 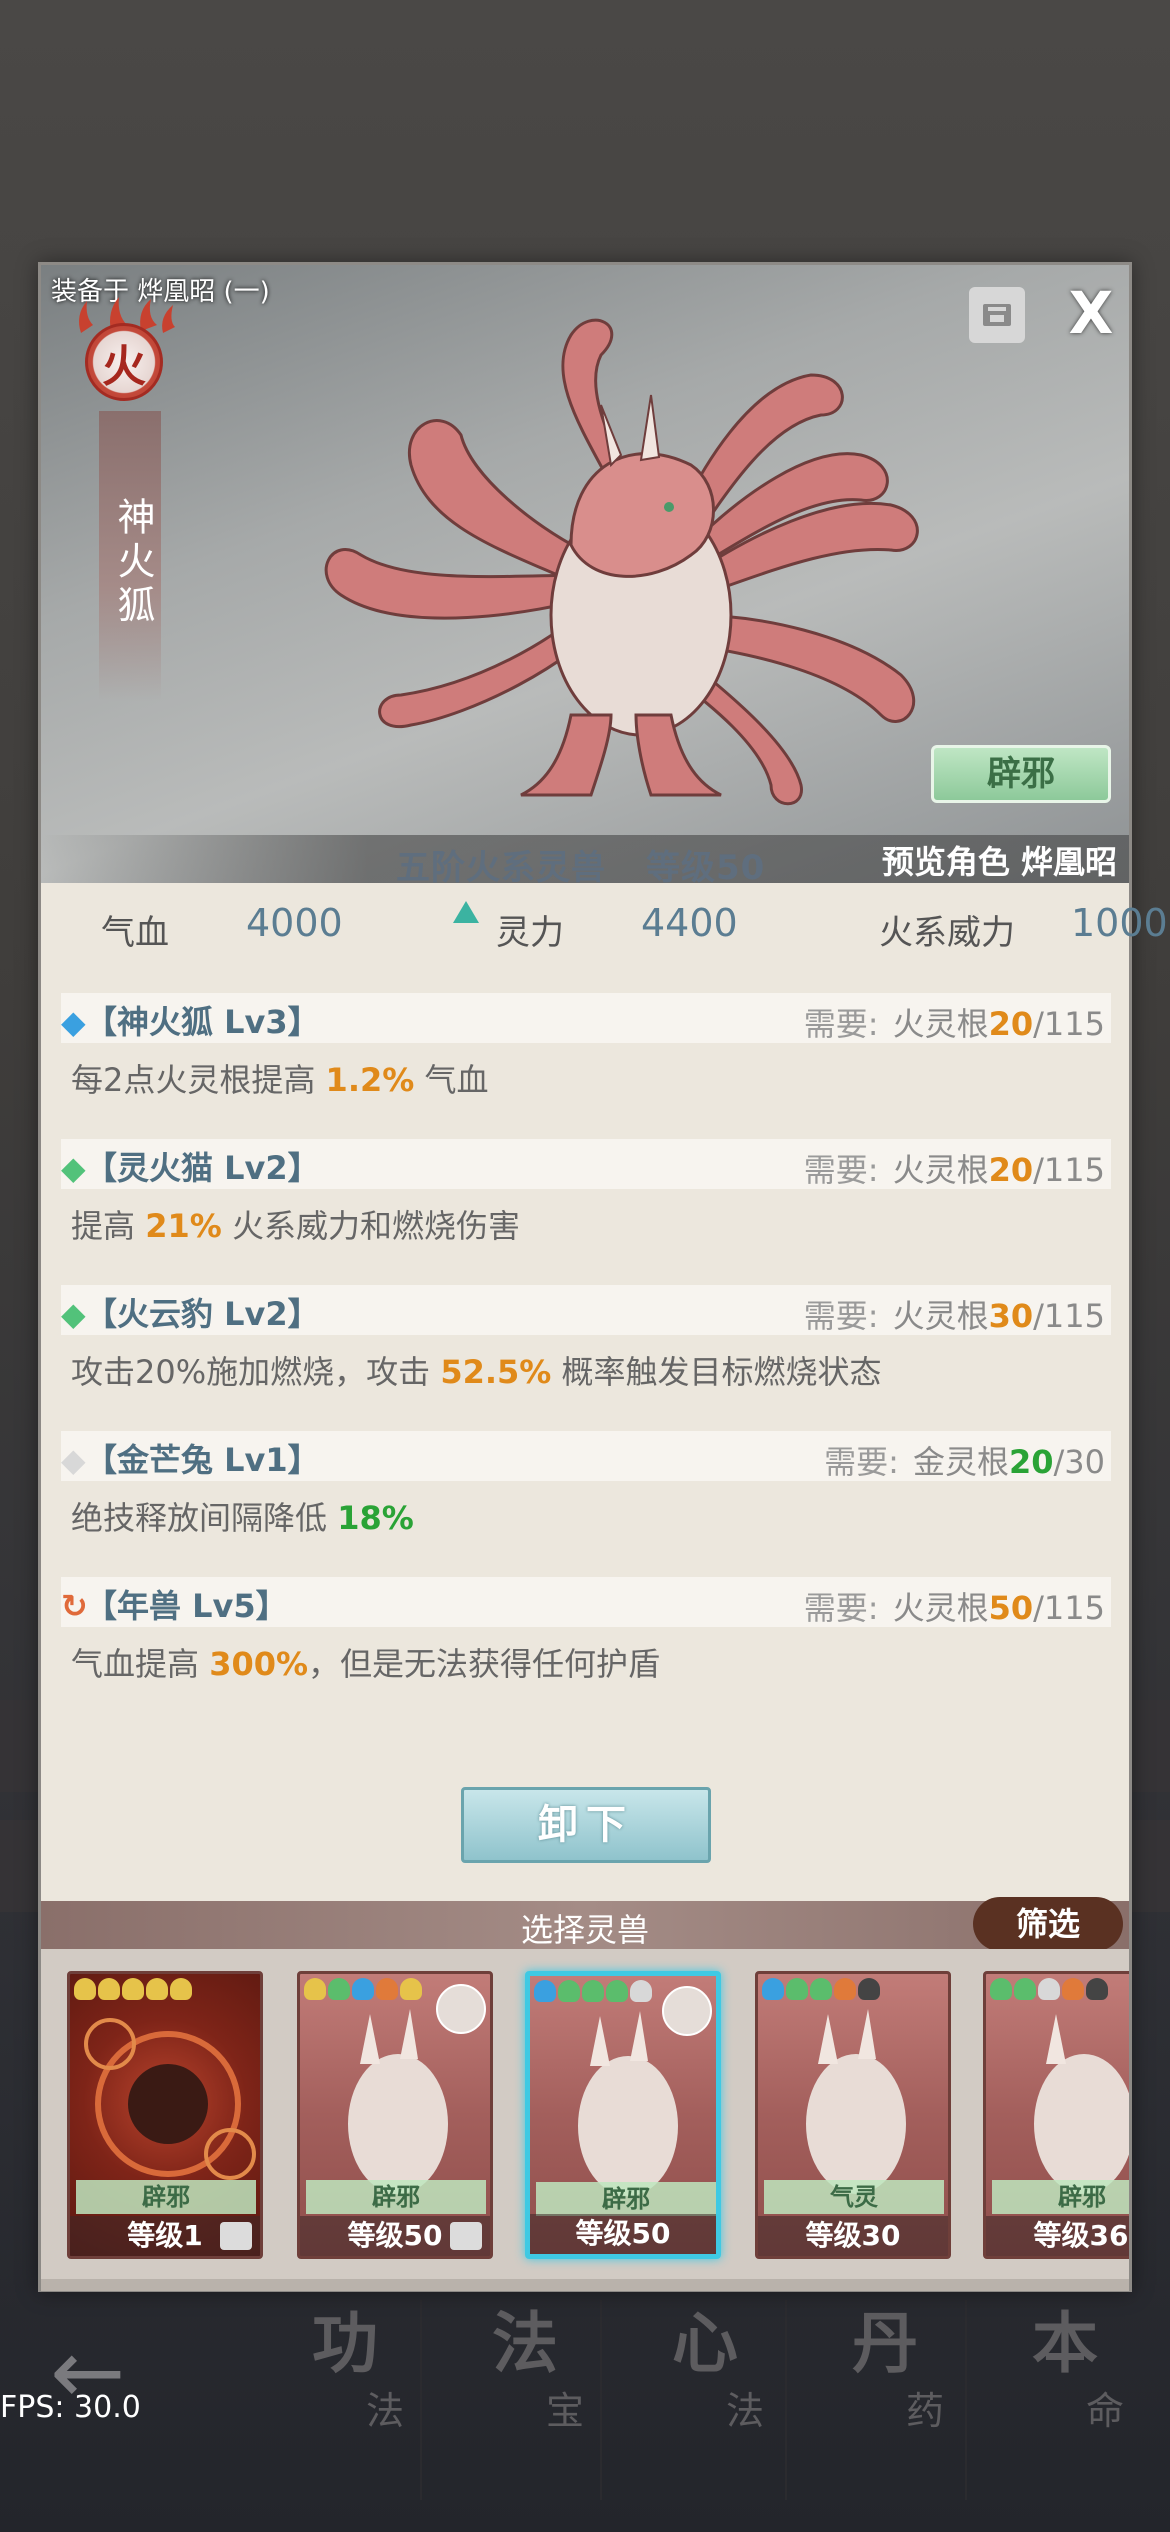 I want to click on preview-character-label: 预览角色 烨凰昭, so click(x=999, y=862).